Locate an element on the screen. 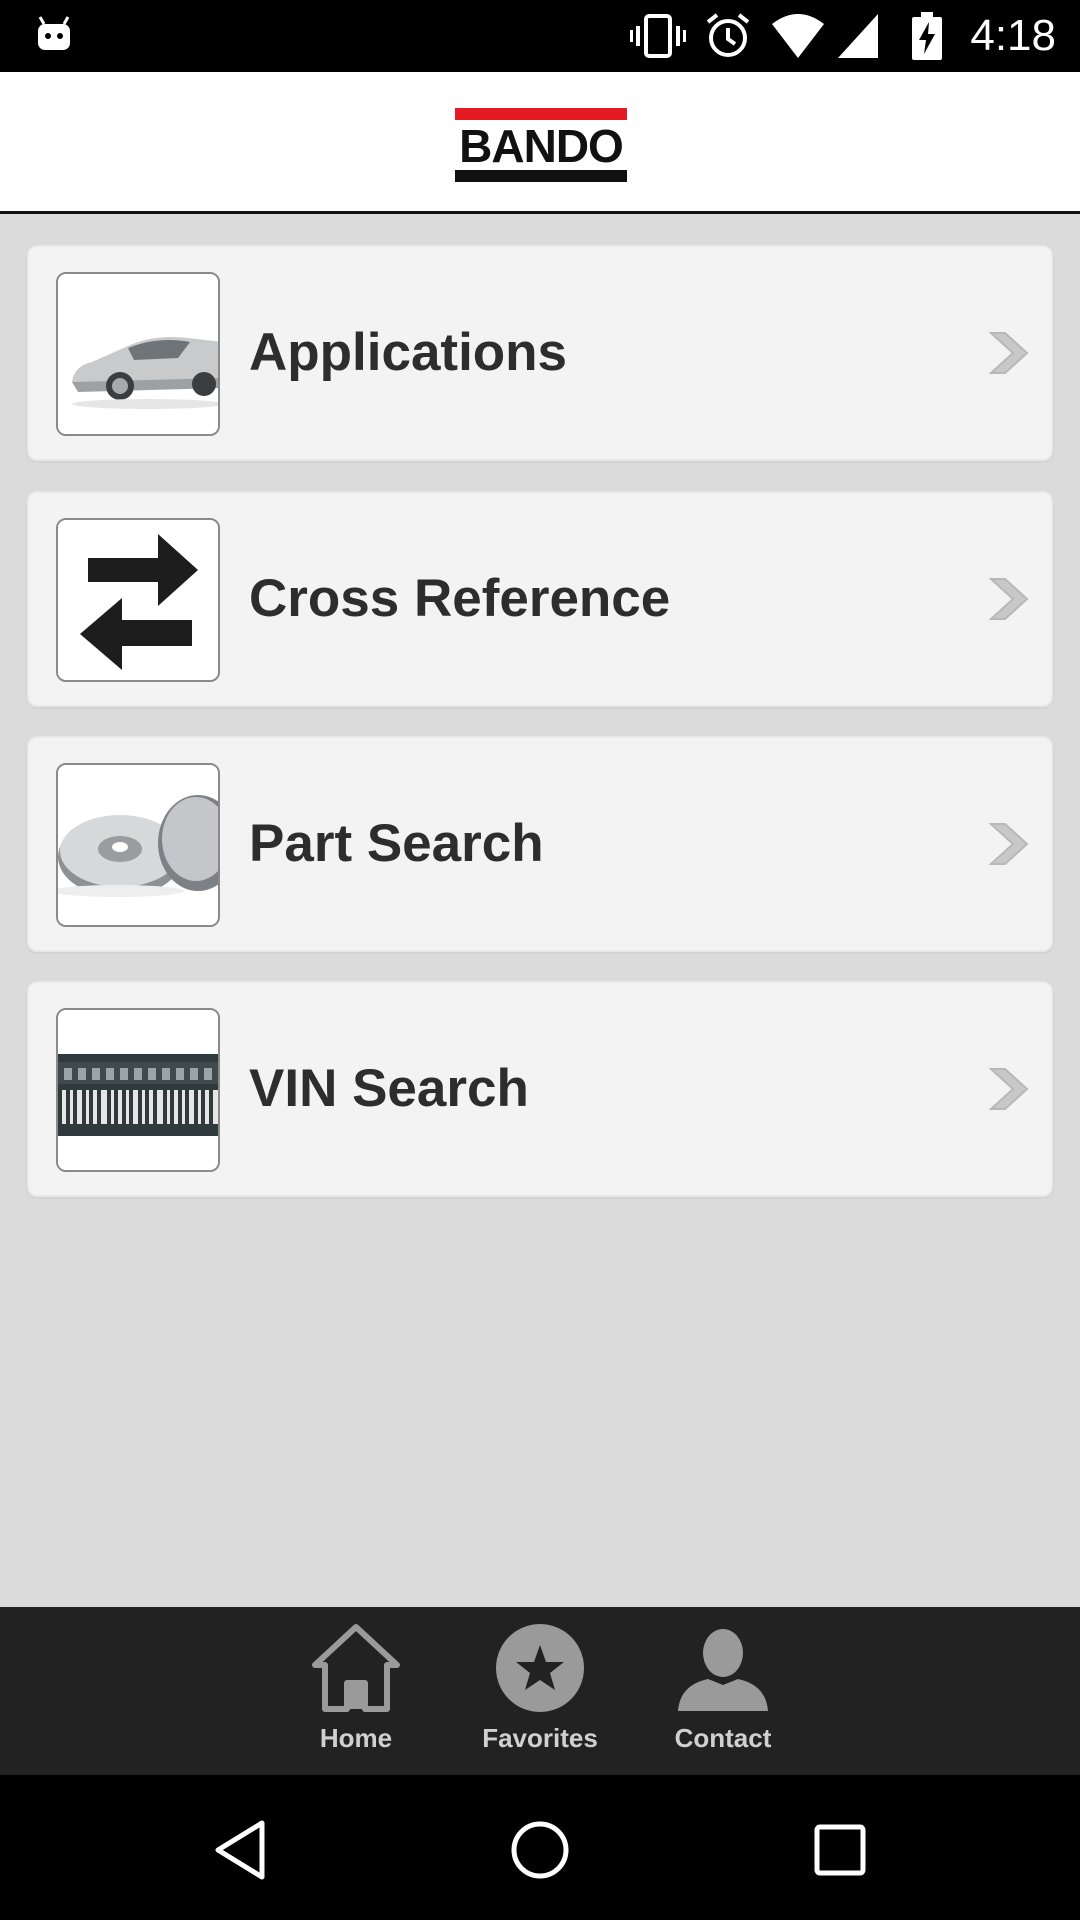  tab-label: Contact is located at coordinates (723, 1738).